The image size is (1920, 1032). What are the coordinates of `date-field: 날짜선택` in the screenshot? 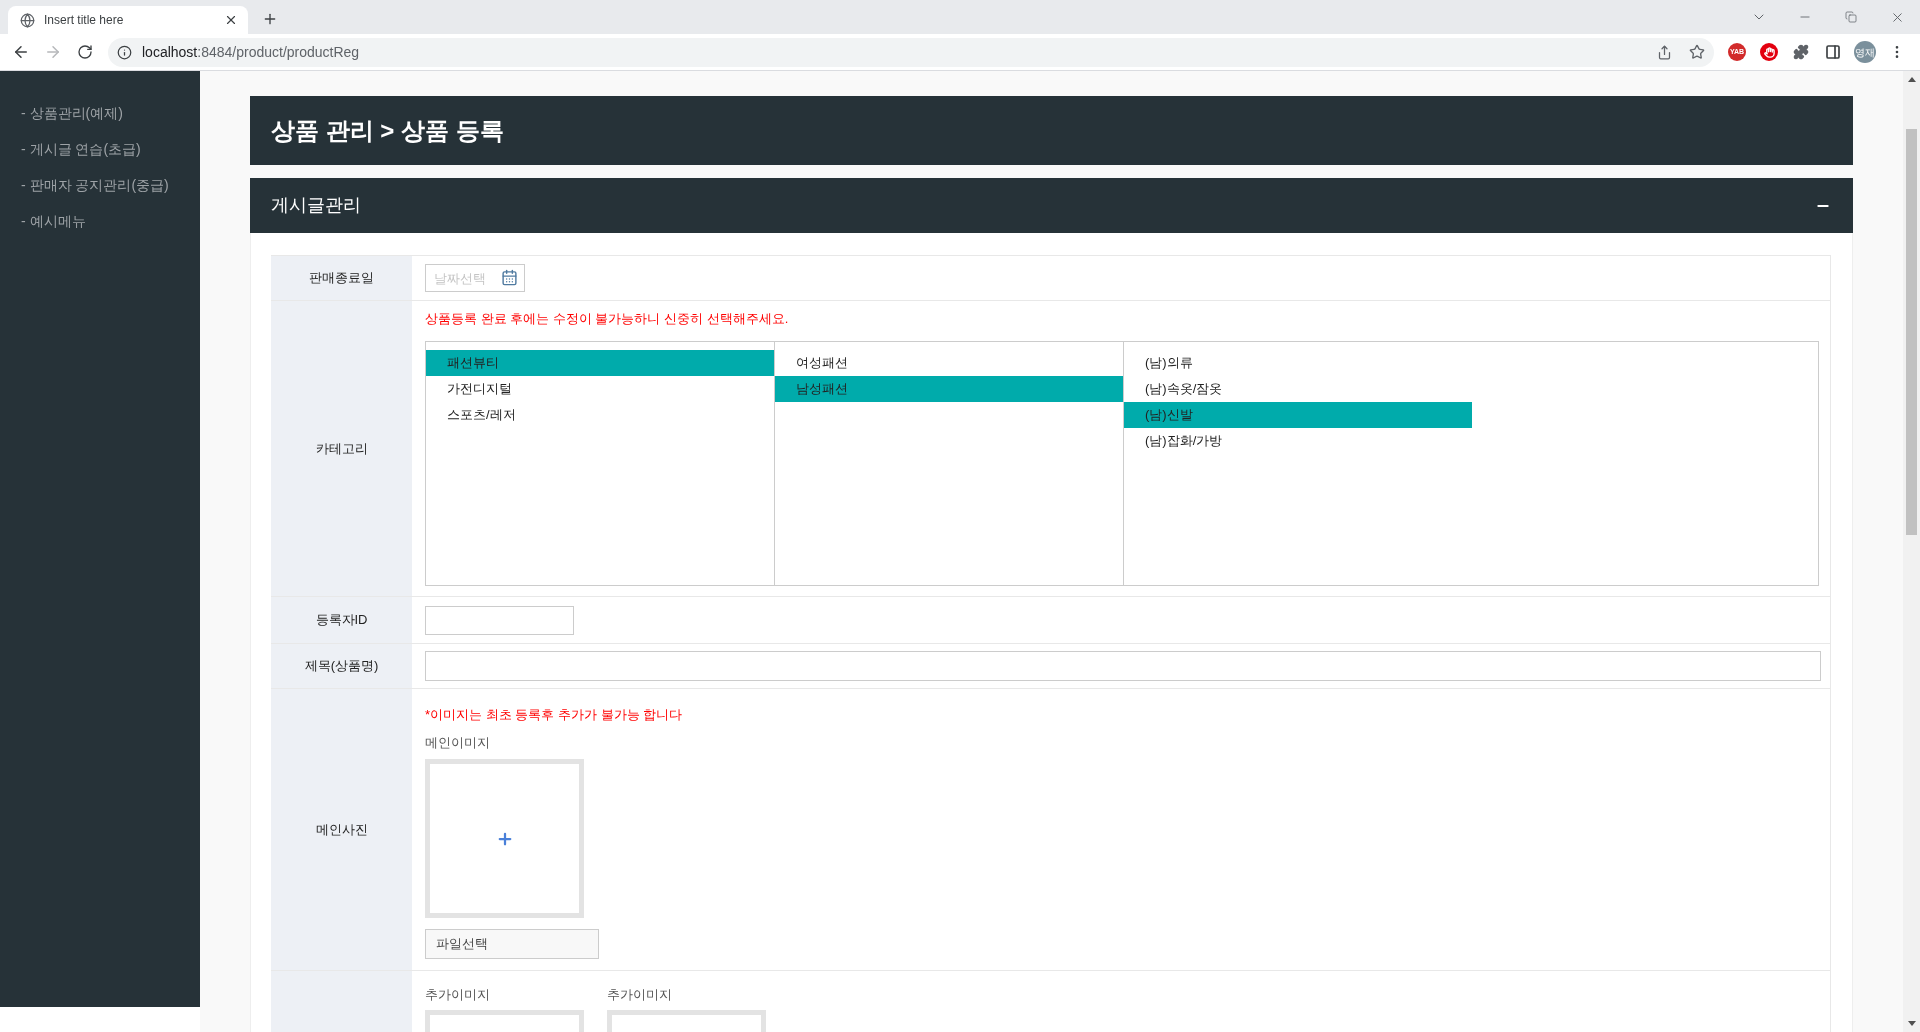 It's located at (475, 278).